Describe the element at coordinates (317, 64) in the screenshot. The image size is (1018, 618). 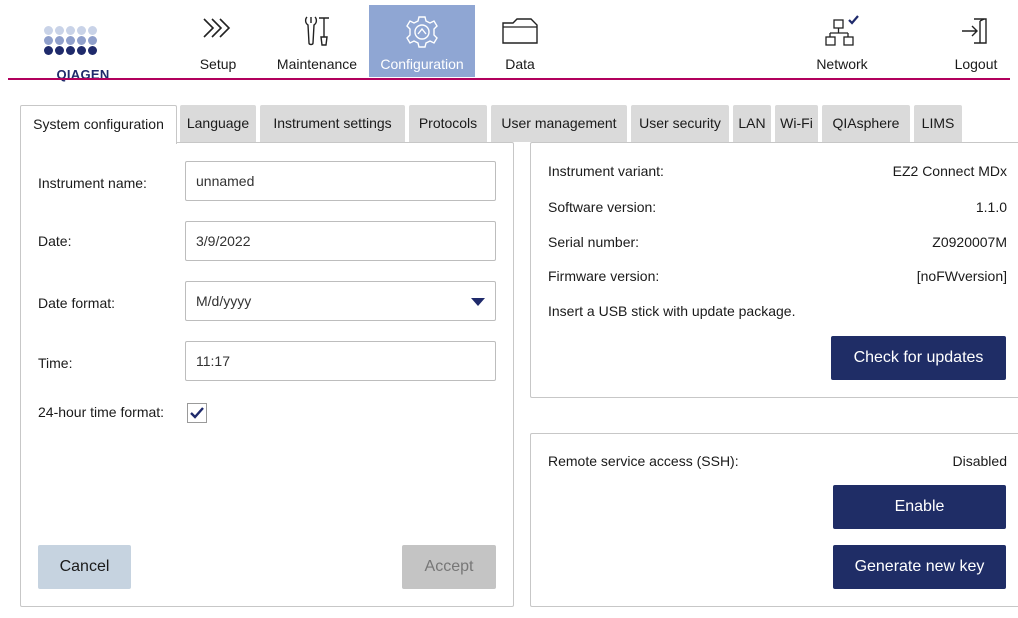
I see `nav-maintenance-label: Maintenance` at that location.